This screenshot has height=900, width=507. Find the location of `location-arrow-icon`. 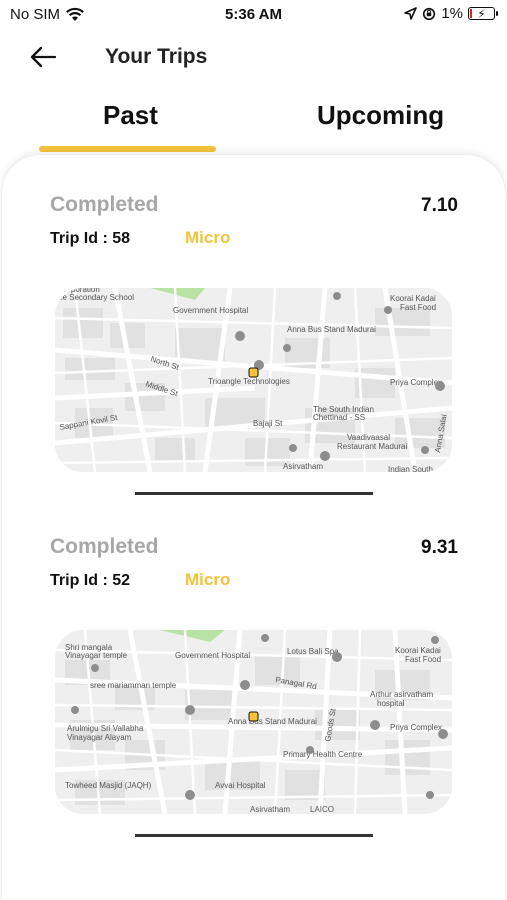

location-arrow-icon is located at coordinates (411, 13).